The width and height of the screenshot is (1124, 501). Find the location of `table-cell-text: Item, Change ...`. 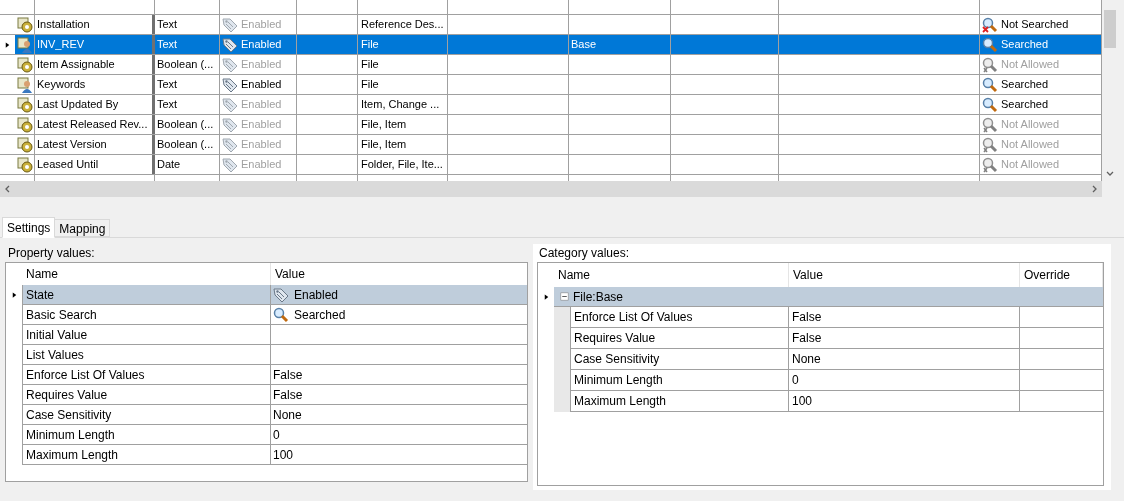

table-cell-text: Item, Change ... is located at coordinates (400, 105).